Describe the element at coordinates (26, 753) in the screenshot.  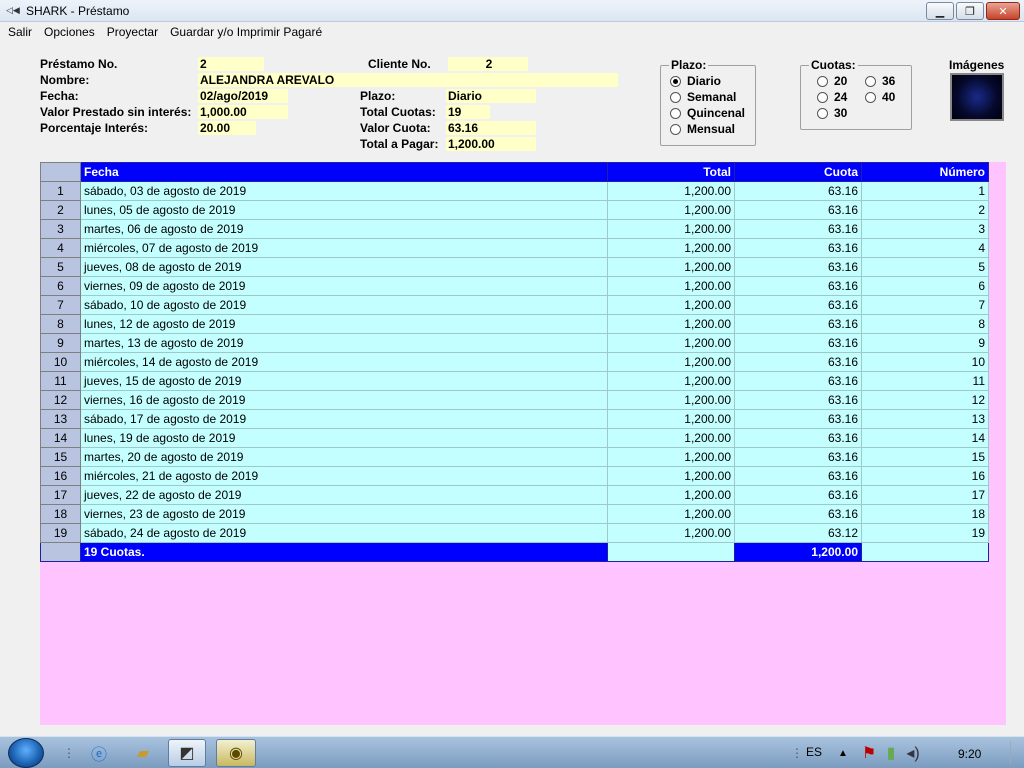
I see `start-button` at that location.